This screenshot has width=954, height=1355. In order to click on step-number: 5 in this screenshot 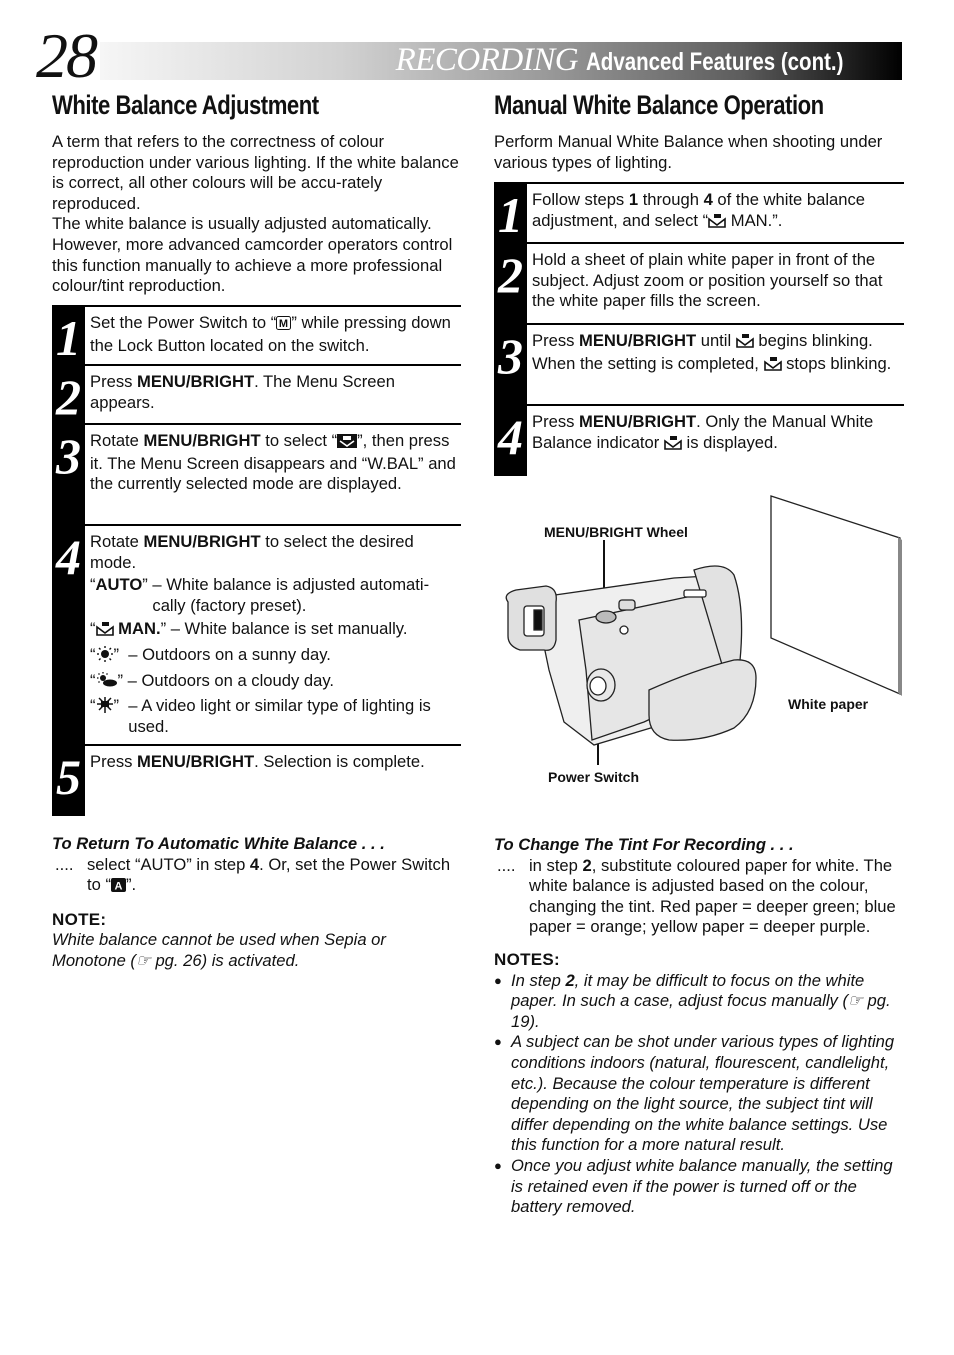, I will do `click(68, 781)`.